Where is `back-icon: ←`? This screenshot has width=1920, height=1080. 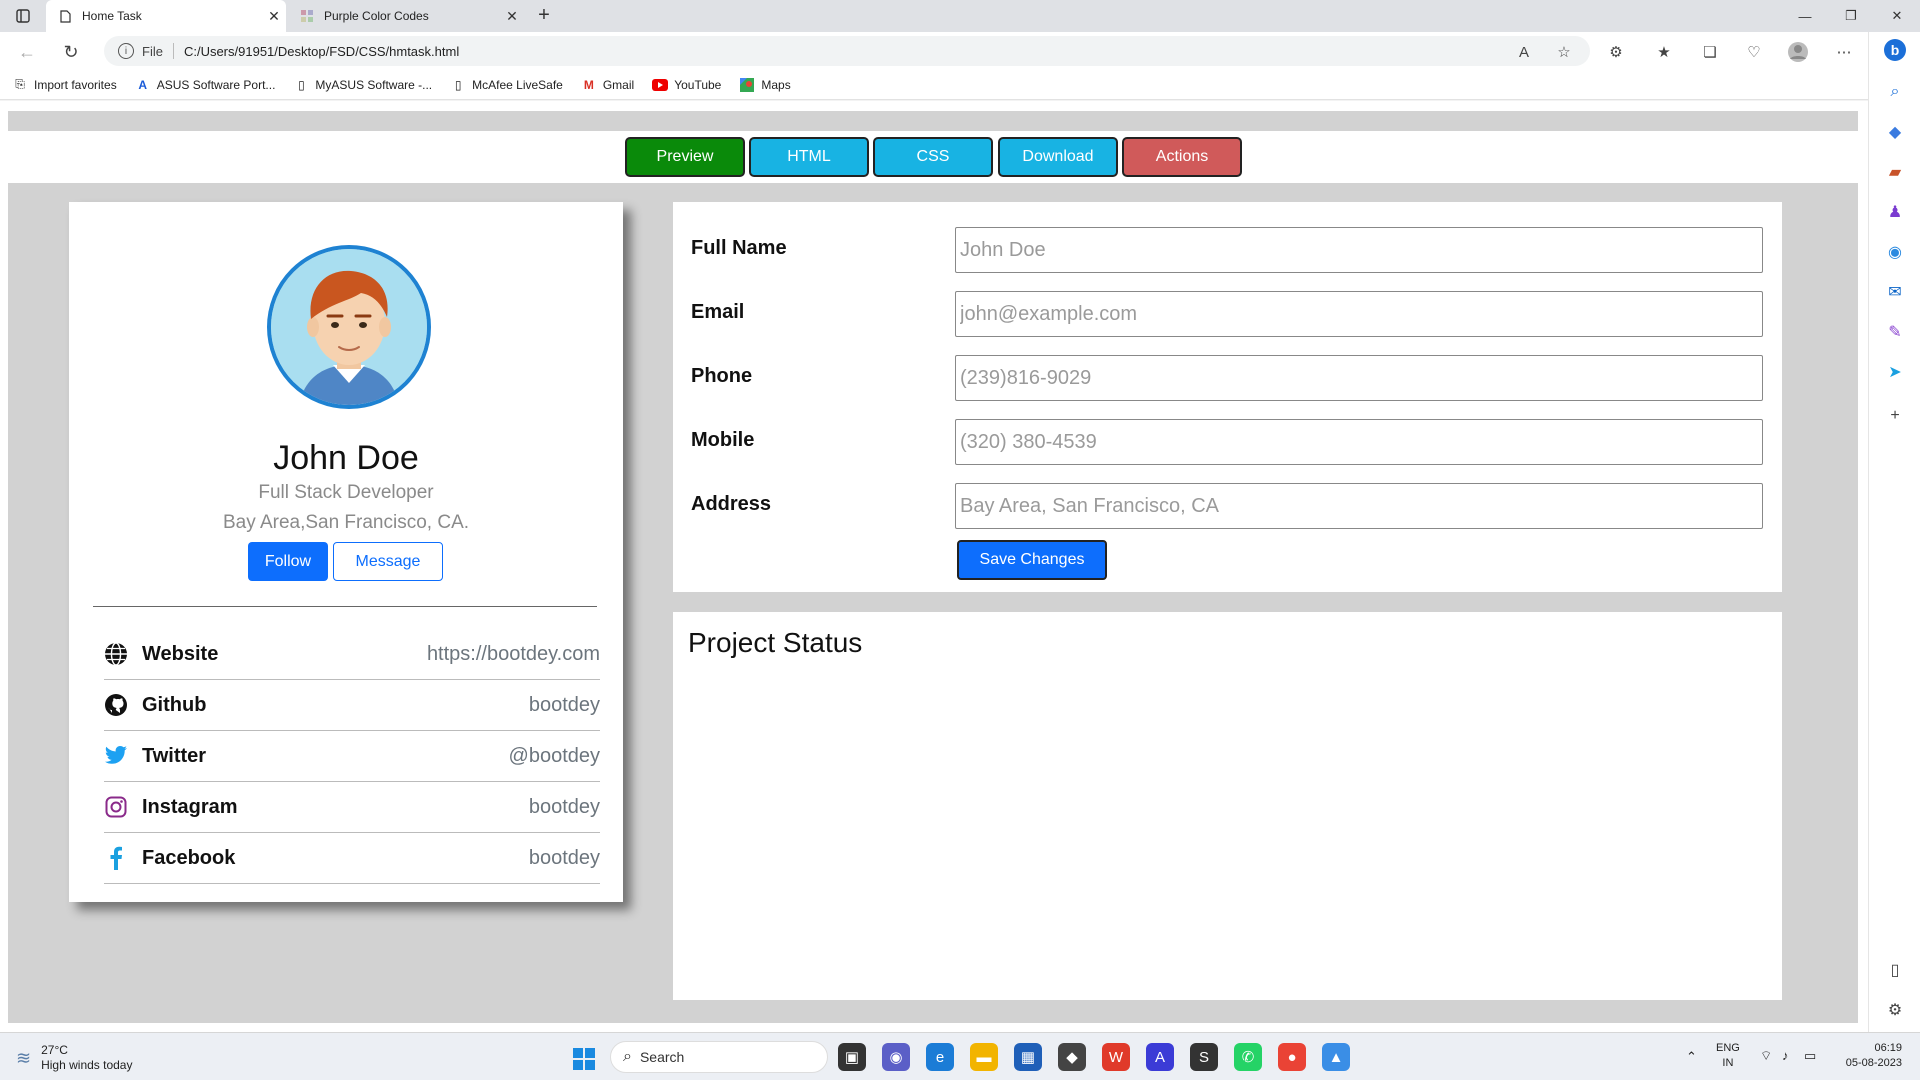 back-icon: ← is located at coordinates (27, 52).